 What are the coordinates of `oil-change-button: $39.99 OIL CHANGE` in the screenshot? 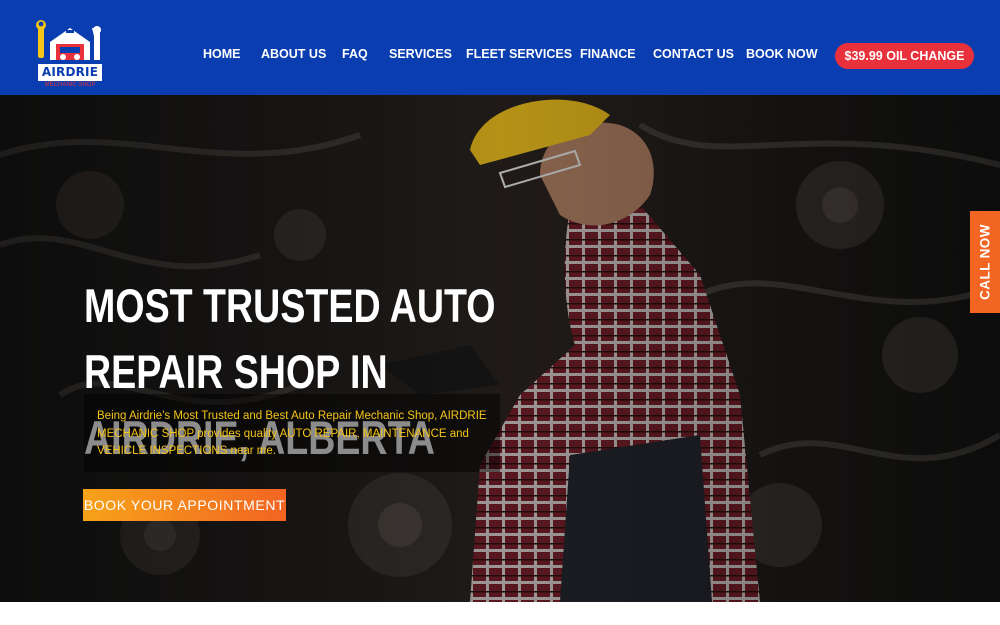 It's located at (904, 56).